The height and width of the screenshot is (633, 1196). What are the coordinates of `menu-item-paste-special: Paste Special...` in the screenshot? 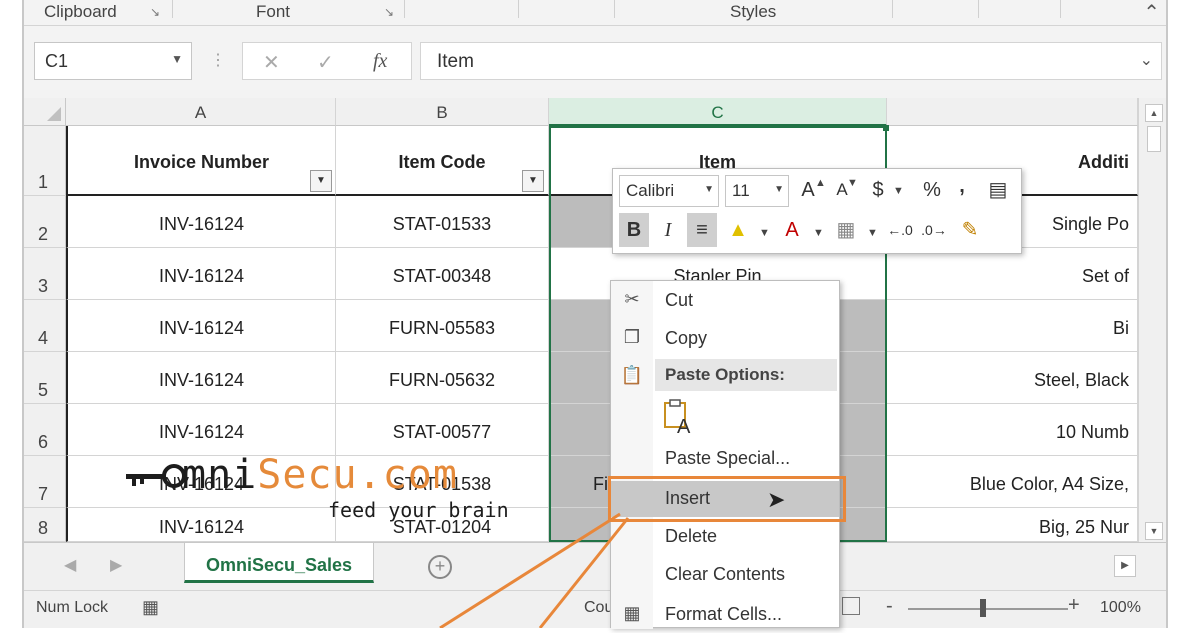 It's located at (725, 459).